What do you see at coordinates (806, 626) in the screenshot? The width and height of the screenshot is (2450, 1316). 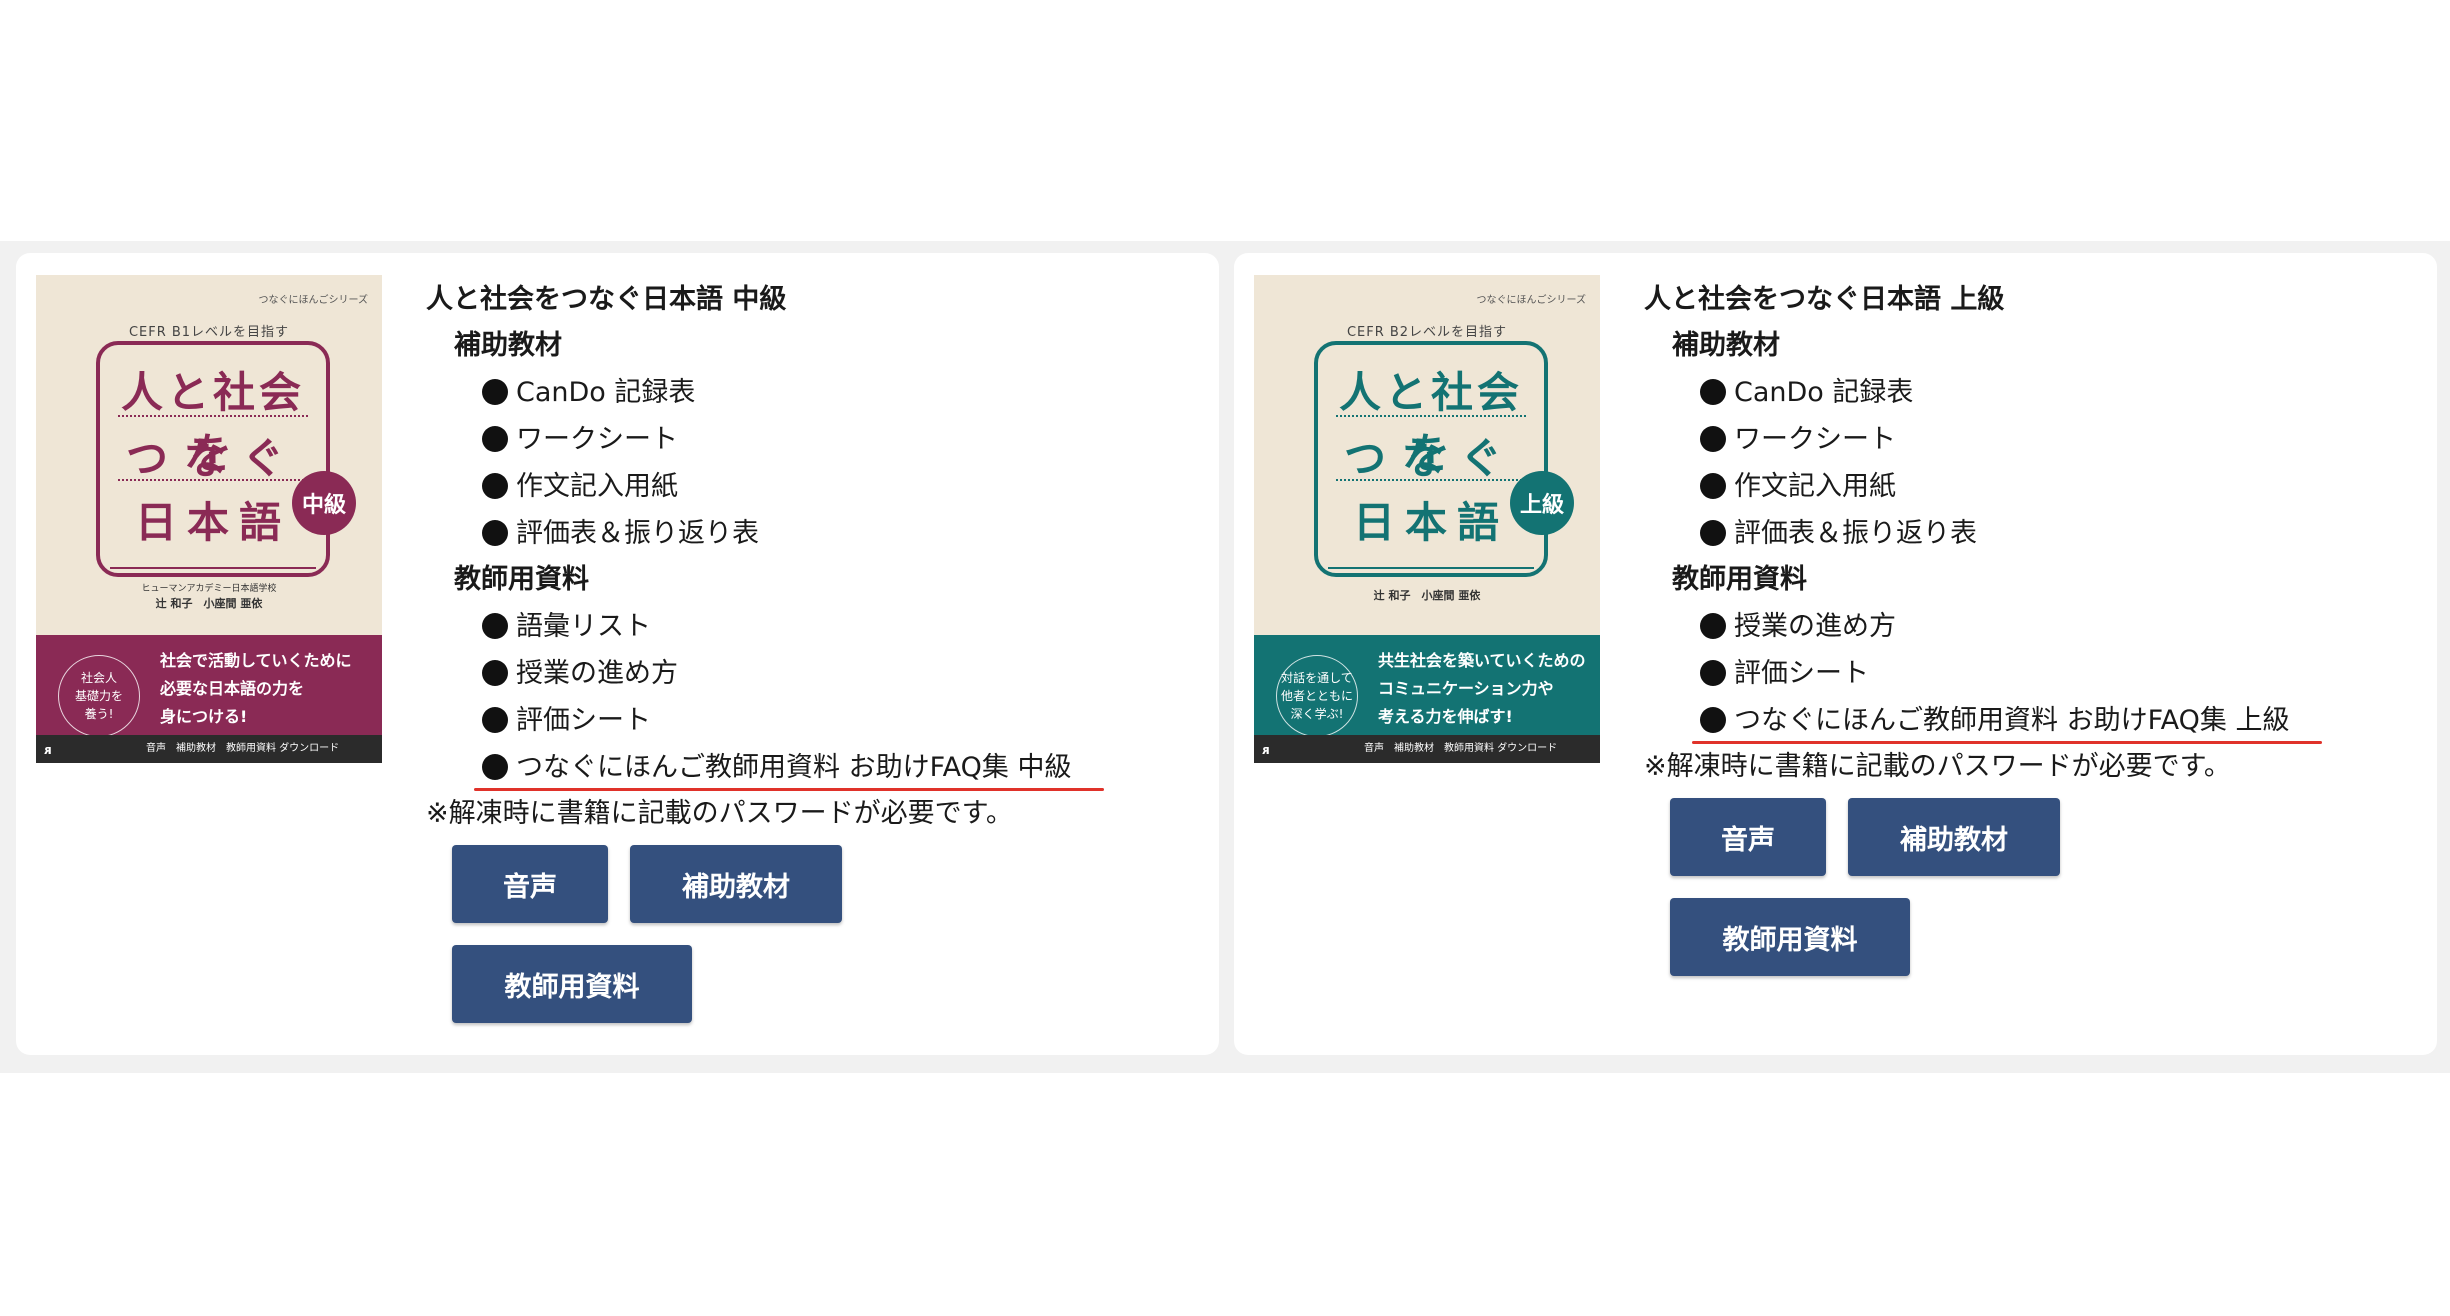 I see `list-item: 語彙リスト` at bounding box center [806, 626].